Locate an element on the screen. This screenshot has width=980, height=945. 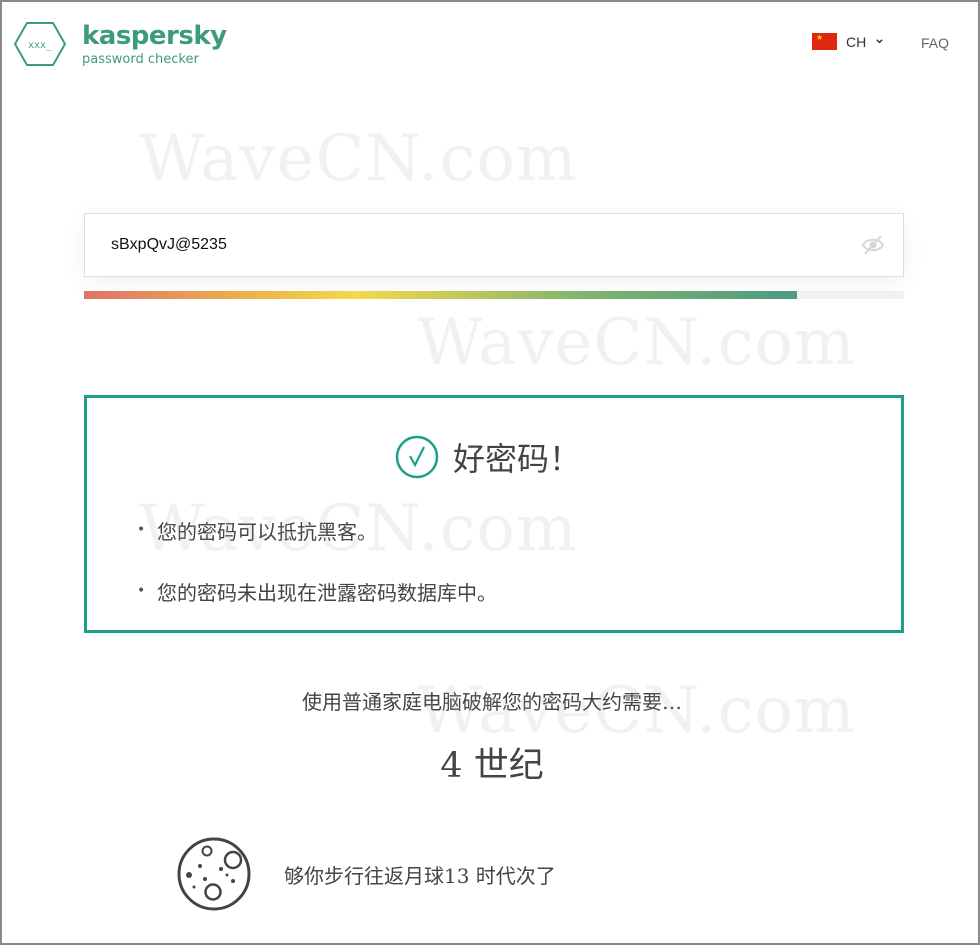
kaspersky-logo: xxx_ kaspersky password checker is located at coordinates (120, 44).